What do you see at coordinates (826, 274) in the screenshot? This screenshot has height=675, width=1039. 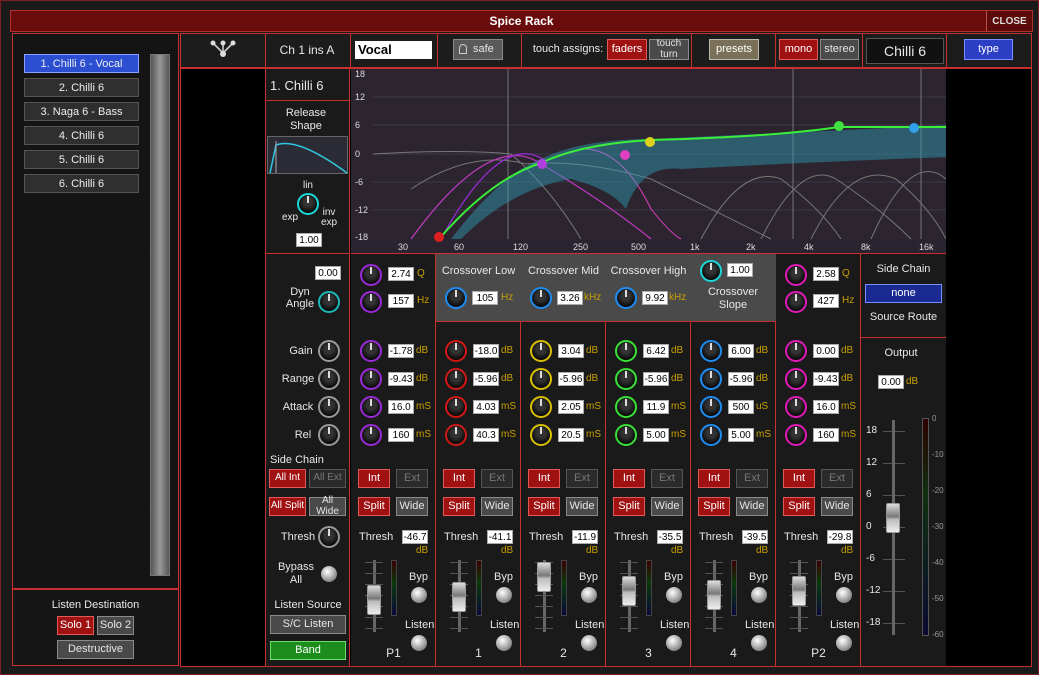 I see `p2-q-value: 2.58` at bounding box center [826, 274].